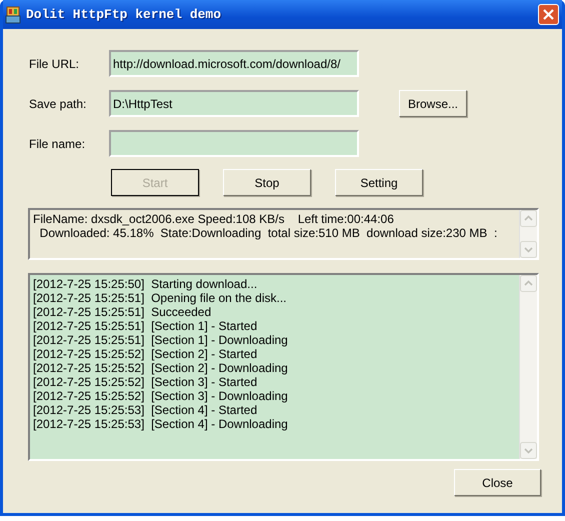  Describe the element at coordinates (267, 182) in the screenshot. I see `action-button: Stop` at that location.